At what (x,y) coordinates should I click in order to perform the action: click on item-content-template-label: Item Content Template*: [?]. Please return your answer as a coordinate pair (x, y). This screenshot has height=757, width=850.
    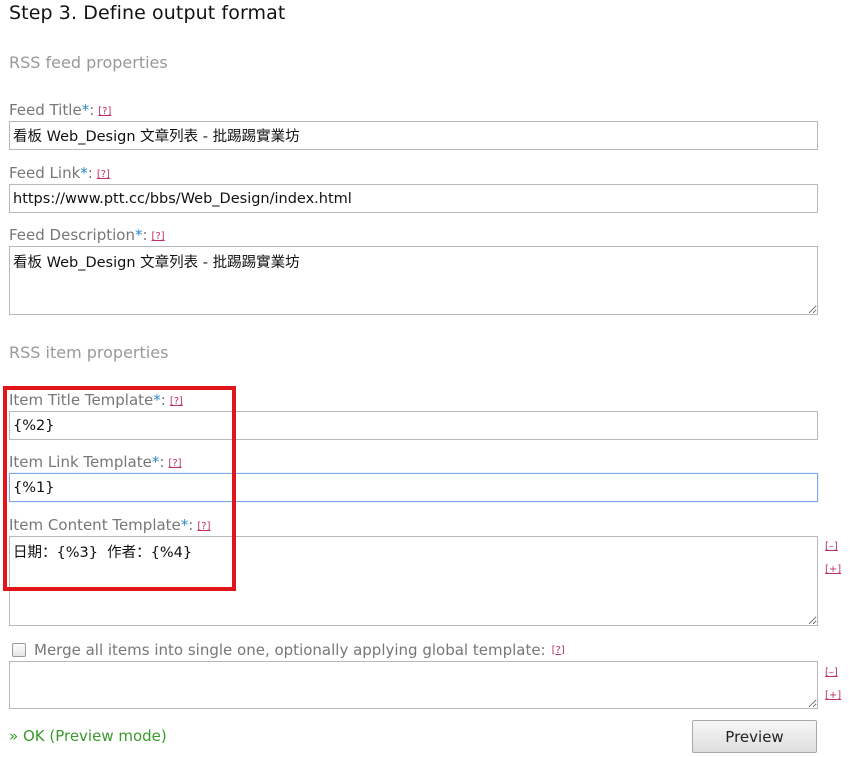
    Looking at the image, I should click on (109, 525).